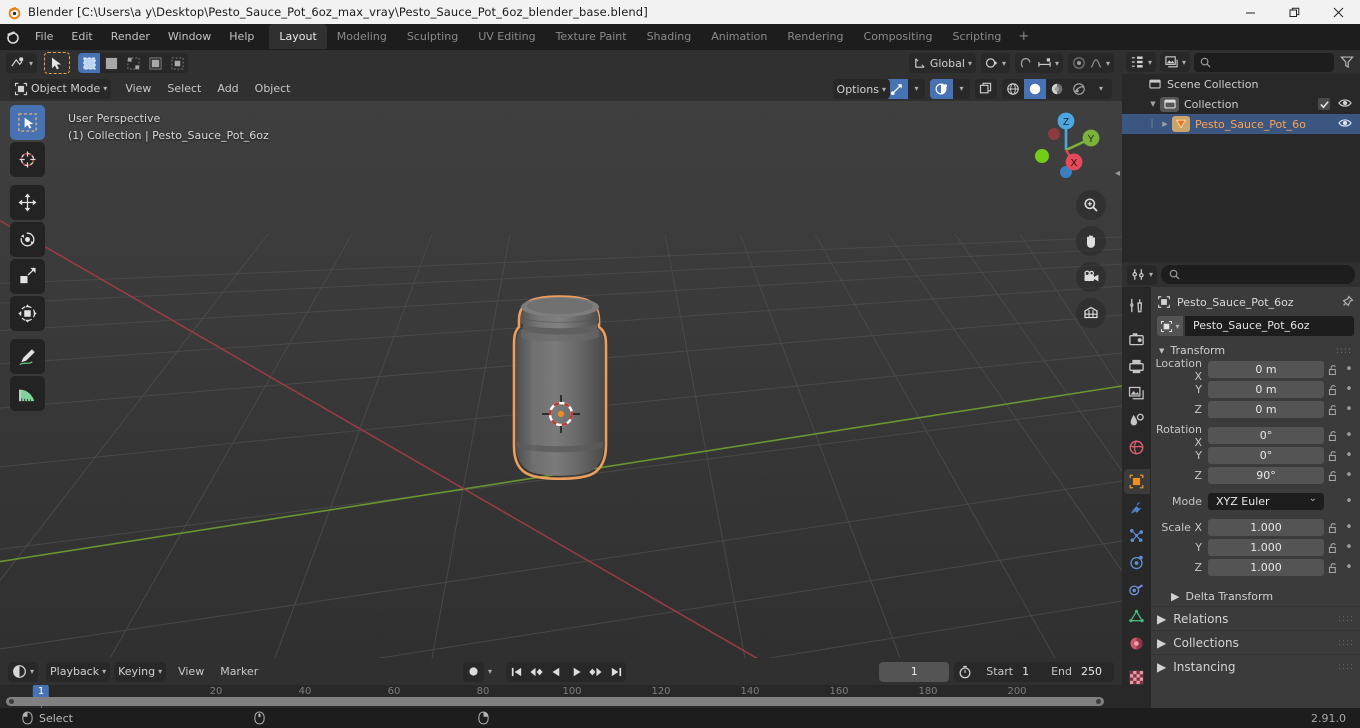  Describe the element at coordinates (362, 36) in the screenshot. I see `tab-modeling: Modeling` at that location.